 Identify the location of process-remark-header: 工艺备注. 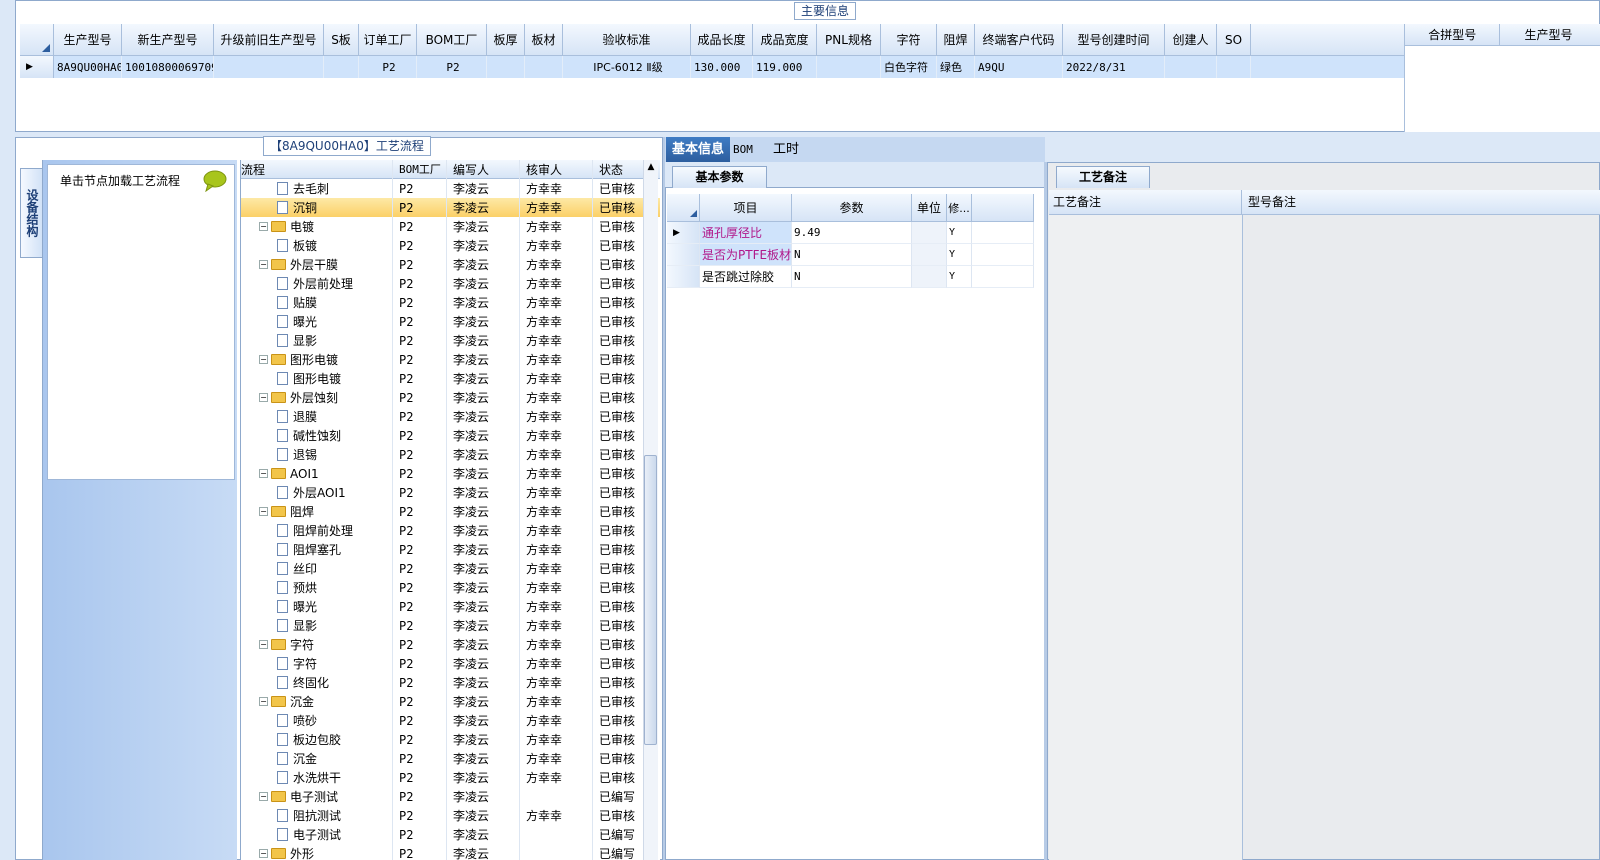
(1145, 202).